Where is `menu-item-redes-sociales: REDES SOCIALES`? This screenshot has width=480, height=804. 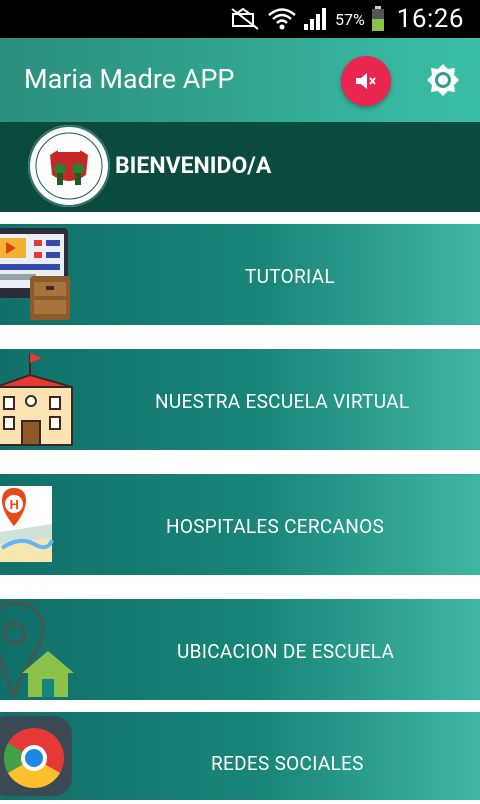
menu-item-redes-sociales: REDES SOCIALES is located at coordinates (240, 756).